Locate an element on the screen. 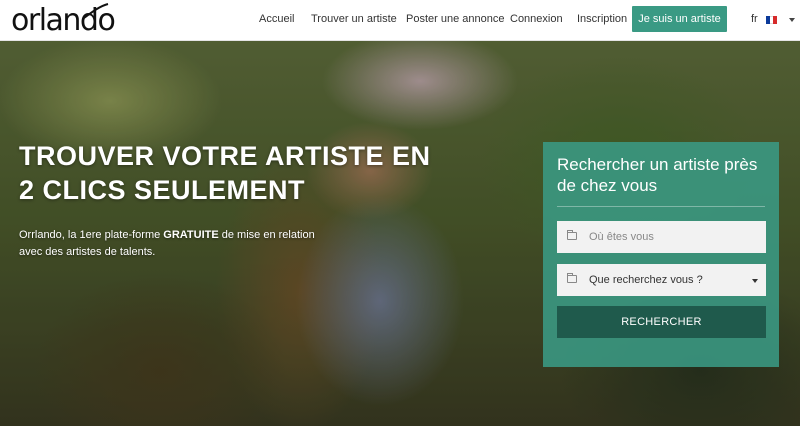  category-select: Que recherchez vous ? is located at coordinates (661, 280).